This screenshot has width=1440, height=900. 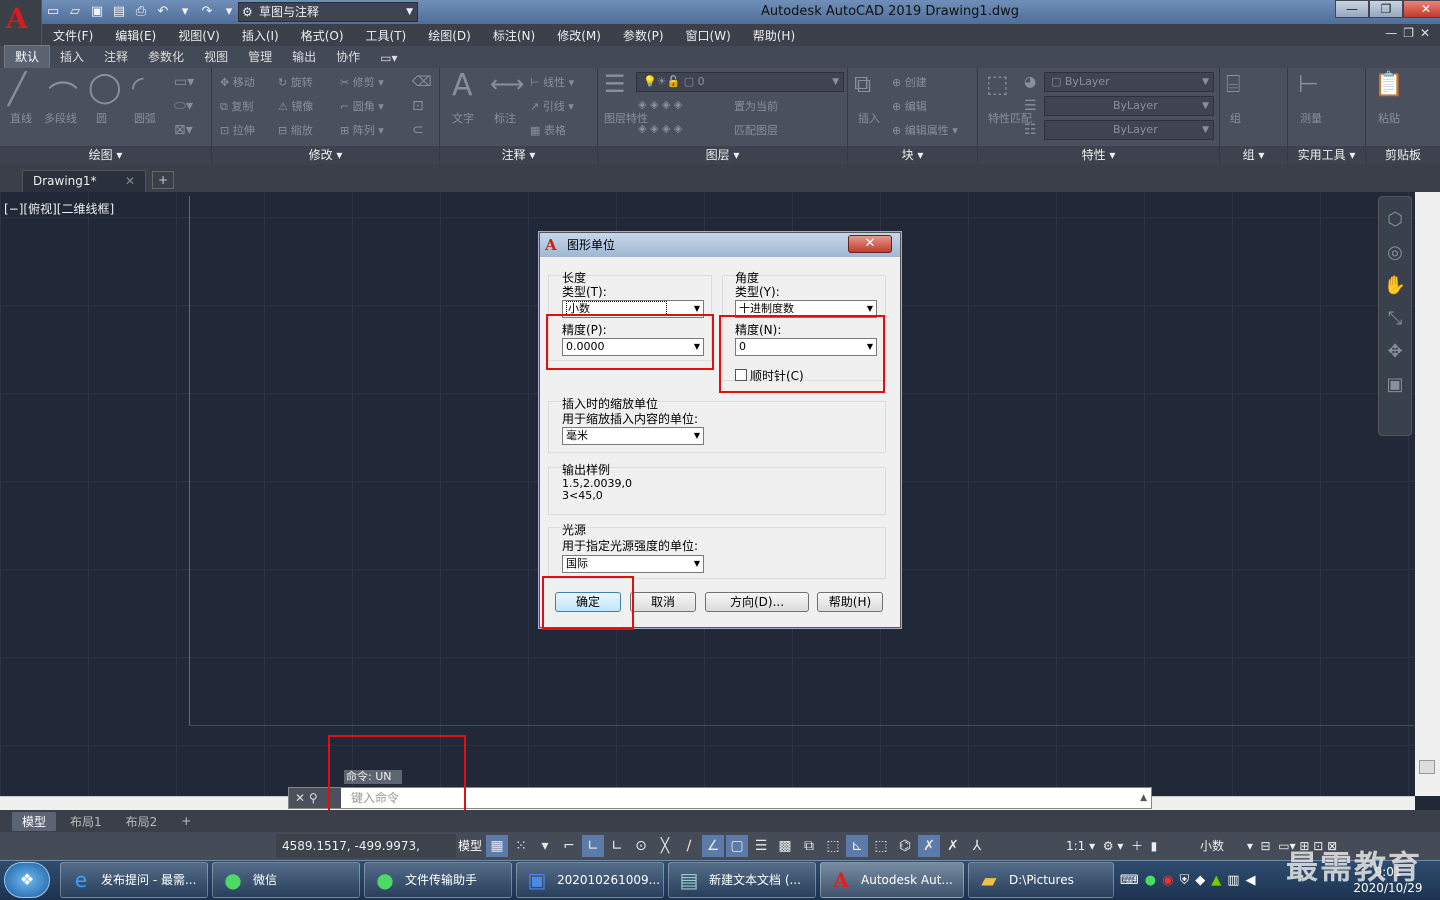 What do you see at coordinates (912, 155) in the screenshot?
I see `block-panel-title: 块 ▾` at bounding box center [912, 155].